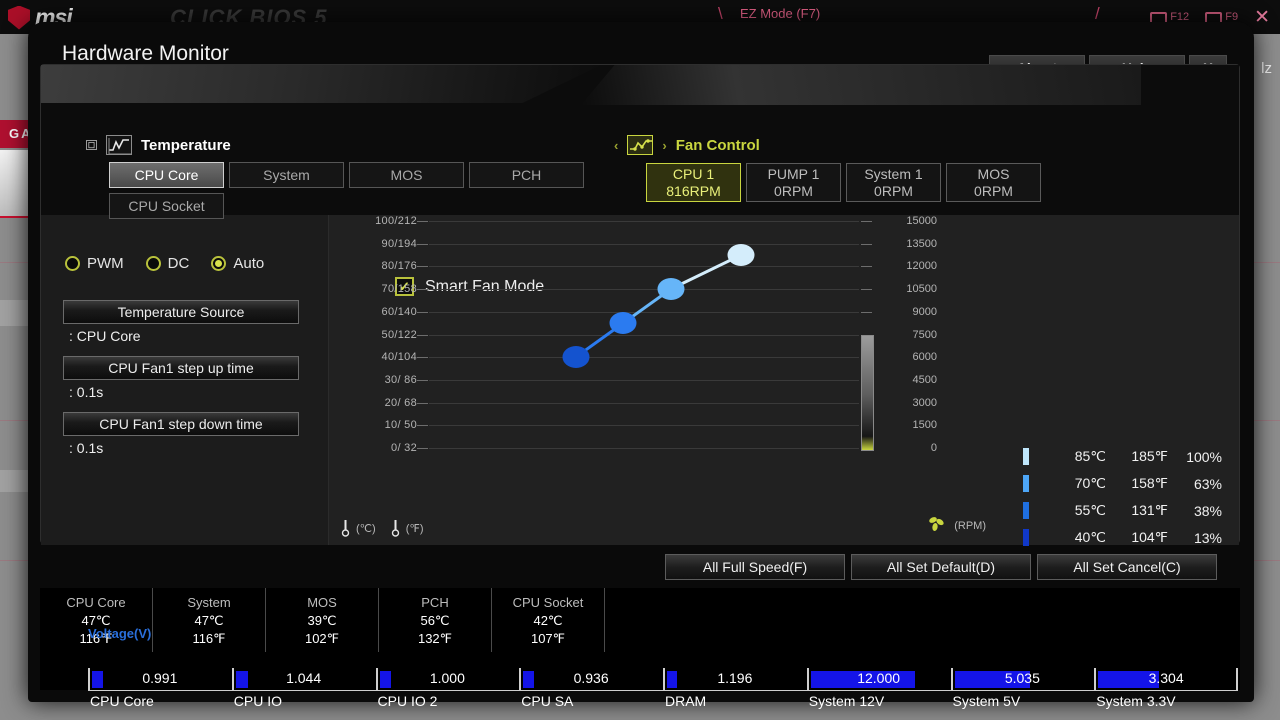 The image size is (1280, 720). I want to click on next-arrow-icon: ›, so click(664, 145).